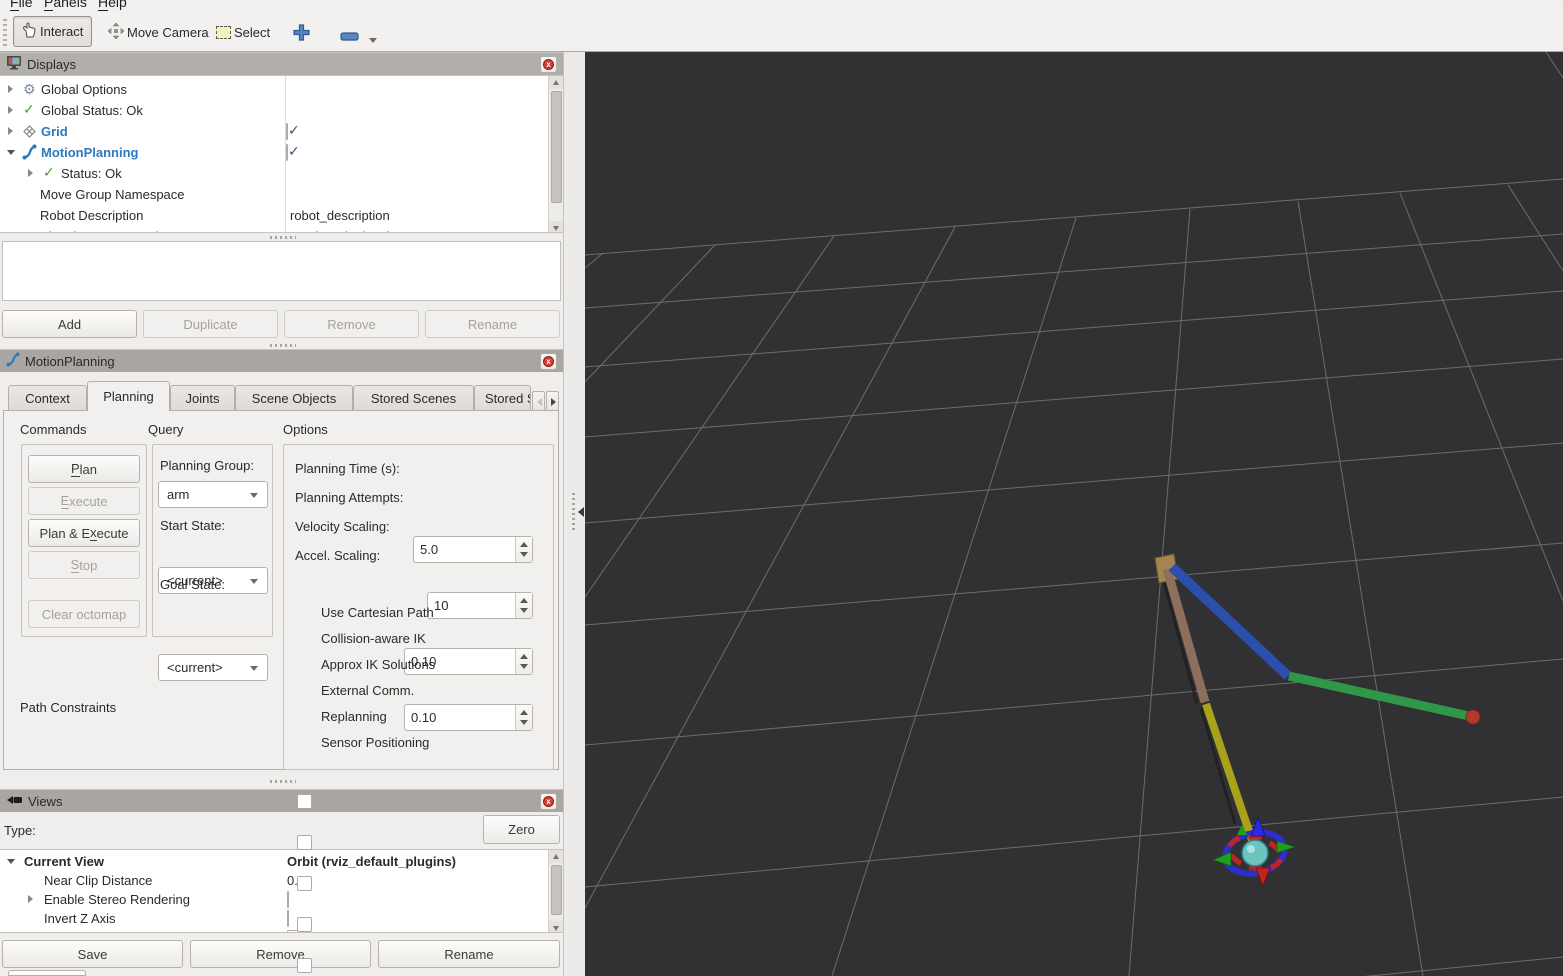 This screenshot has height=976, width=1563. I want to click on tree-row-move-group-namespace: Move Group Namespace, so click(274, 194).